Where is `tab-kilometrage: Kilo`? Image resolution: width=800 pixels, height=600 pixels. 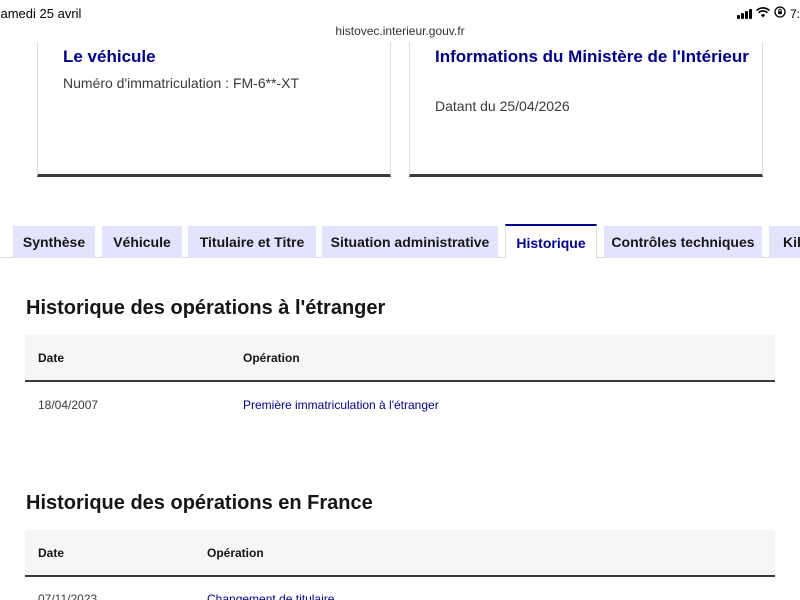 tab-kilometrage: Kilo is located at coordinates (784, 242).